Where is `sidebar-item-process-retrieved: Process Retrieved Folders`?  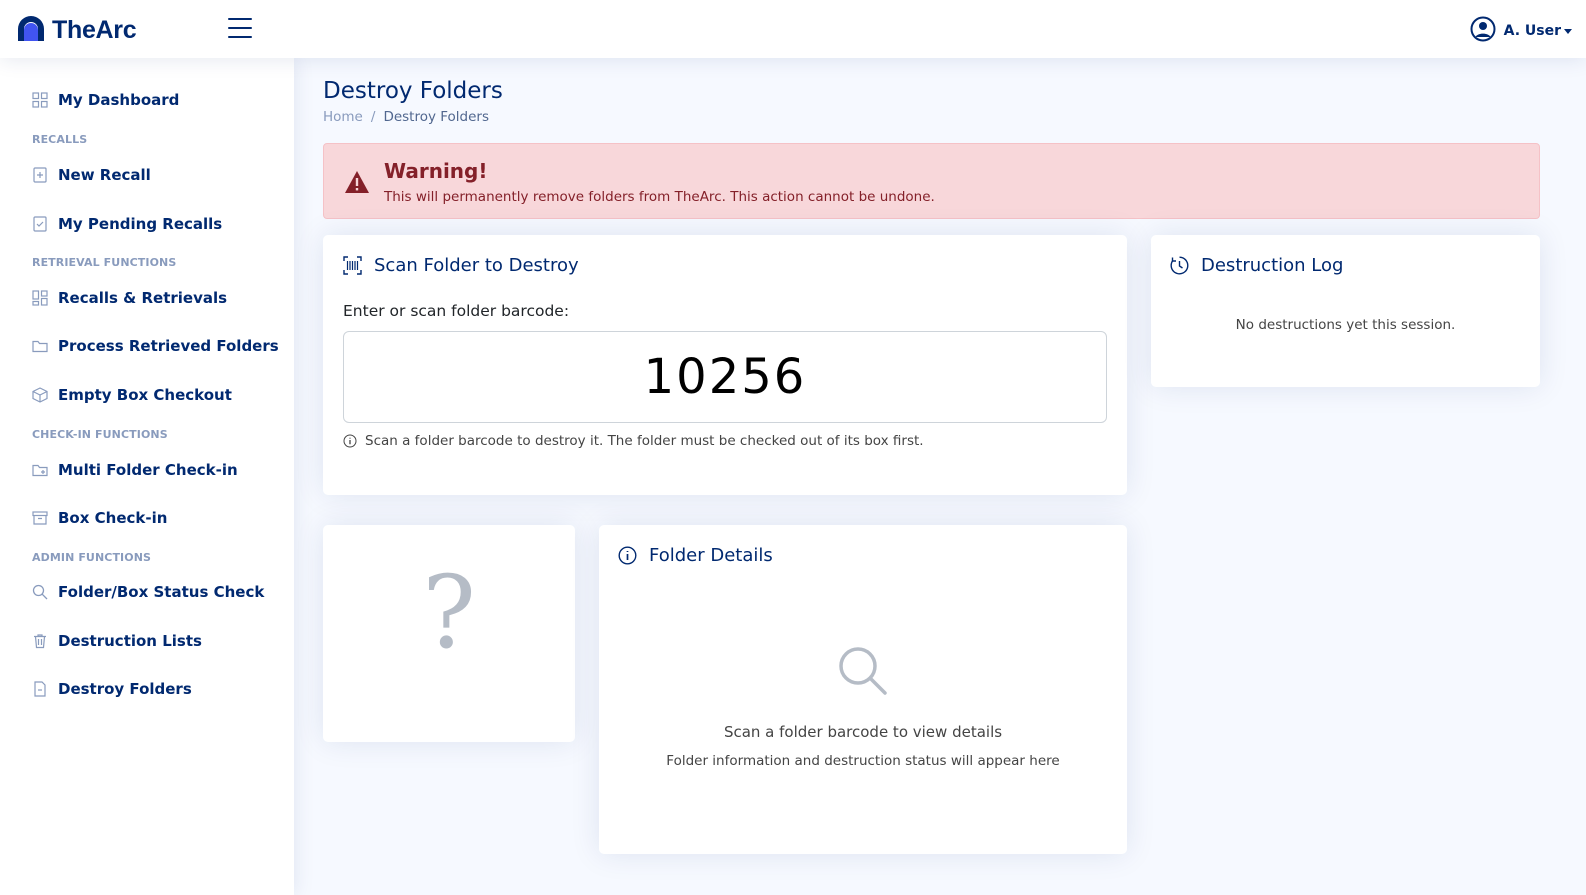 sidebar-item-process-retrieved: Process Retrieved Folders is located at coordinates (155, 346).